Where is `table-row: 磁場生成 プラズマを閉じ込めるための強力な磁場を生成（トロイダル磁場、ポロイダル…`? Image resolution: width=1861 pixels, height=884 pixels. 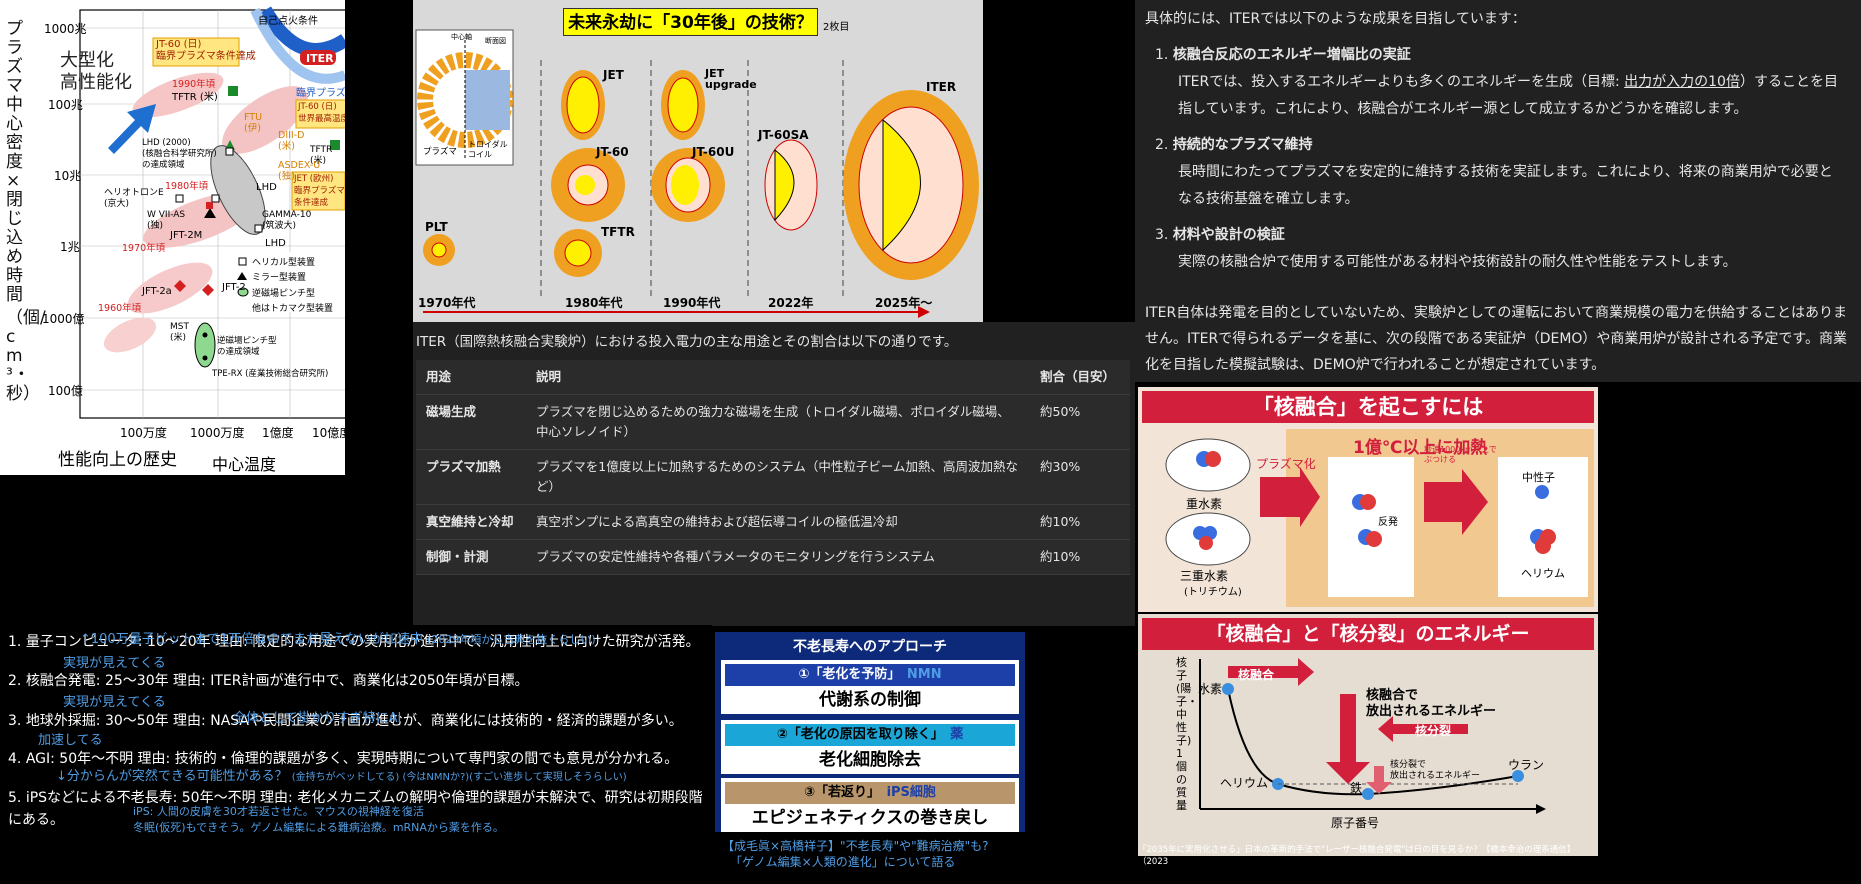
table-row: 磁場生成 プラズマを閉じ込めるための強力な磁場を生成（トロイダル磁場、ポロイダル… is located at coordinates (773, 422).